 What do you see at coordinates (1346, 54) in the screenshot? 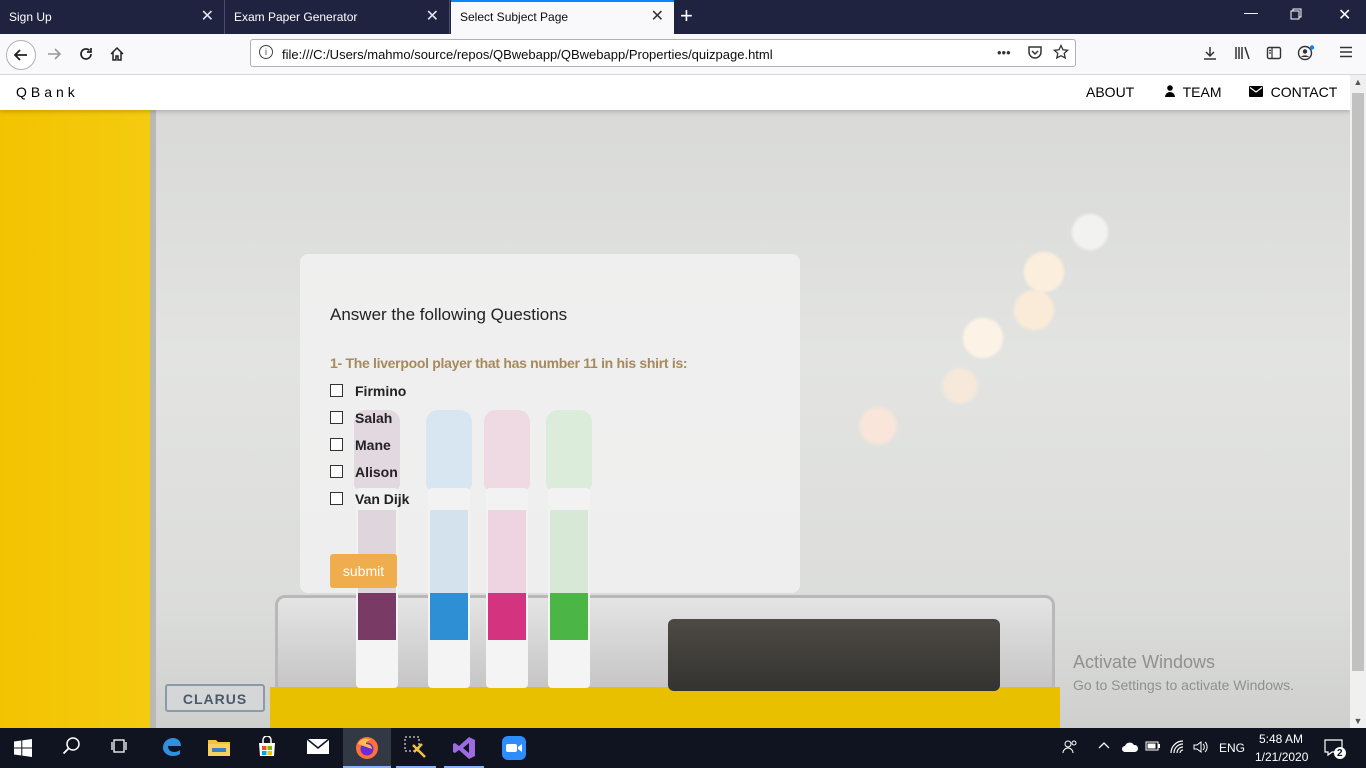
I see `hamburger-menu-icon` at bounding box center [1346, 54].